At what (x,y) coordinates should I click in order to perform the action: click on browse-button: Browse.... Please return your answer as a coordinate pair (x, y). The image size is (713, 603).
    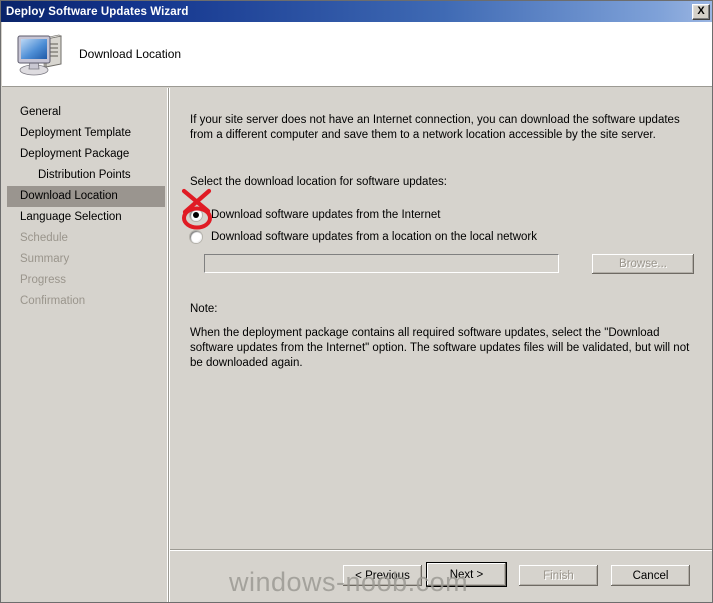
    Looking at the image, I should click on (643, 264).